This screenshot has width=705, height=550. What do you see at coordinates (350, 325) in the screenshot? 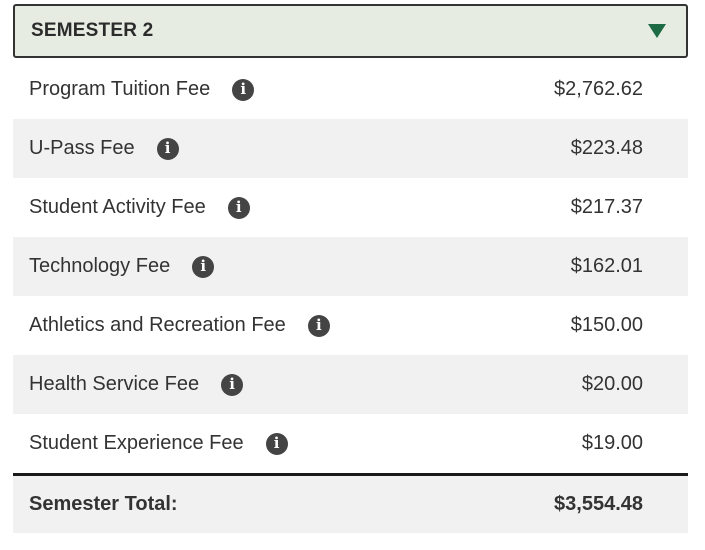
I see `fee-row-athletics-recreation: Athletics and Recreation Fee i $150.00` at bounding box center [350, 325].